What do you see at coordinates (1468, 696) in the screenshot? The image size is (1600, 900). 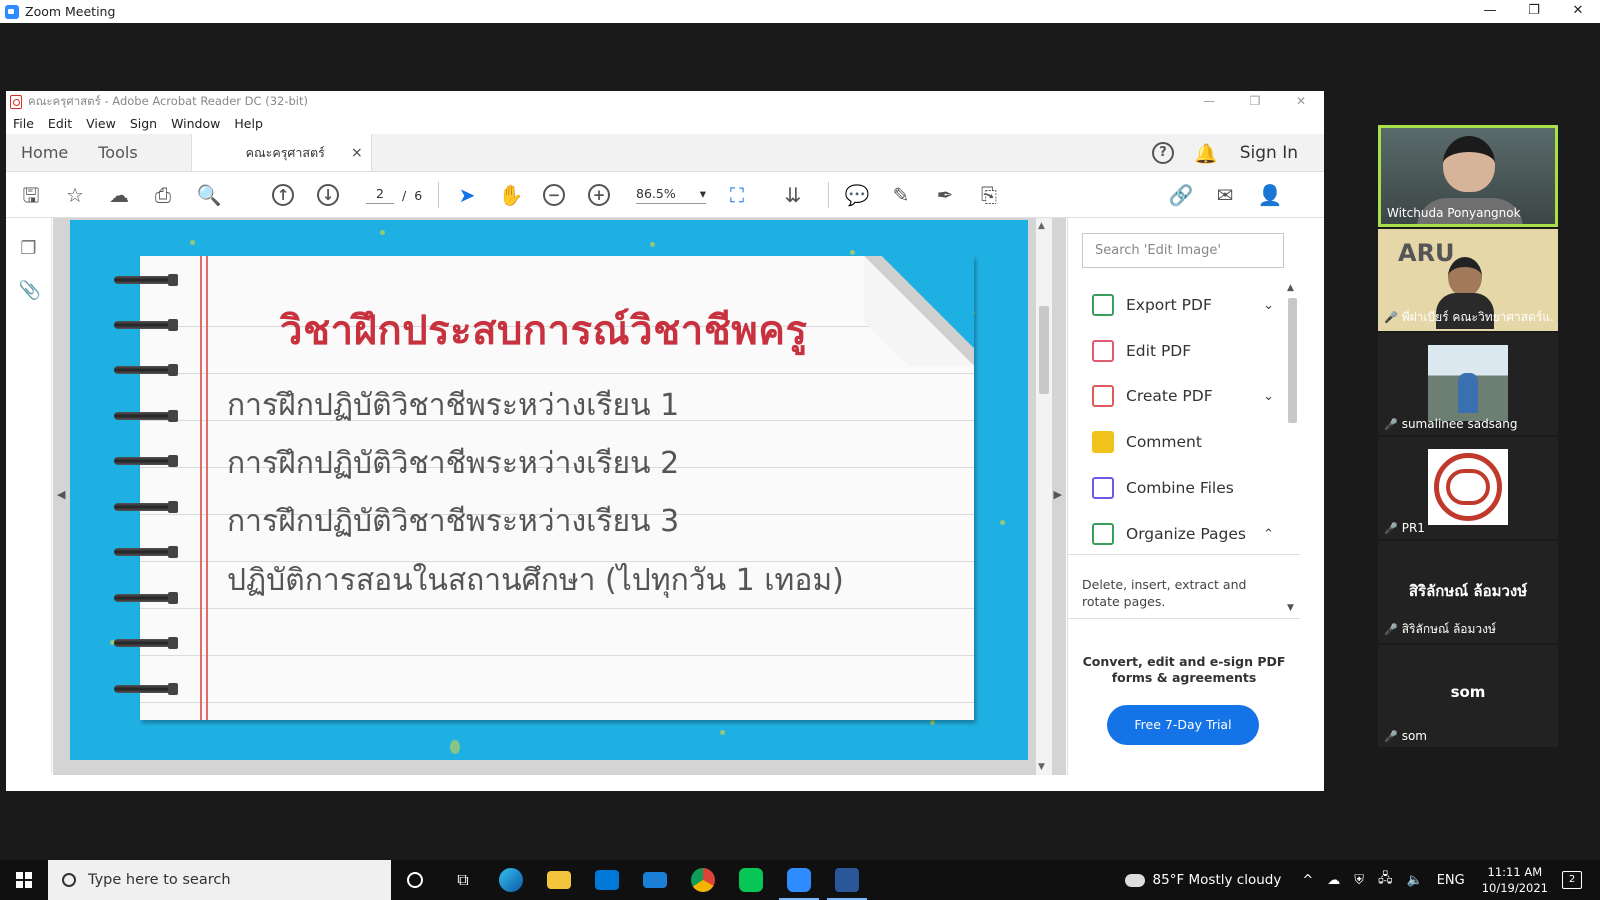 I see `participant-tile: som 🎤 som` at bounding box center [1468, 696].